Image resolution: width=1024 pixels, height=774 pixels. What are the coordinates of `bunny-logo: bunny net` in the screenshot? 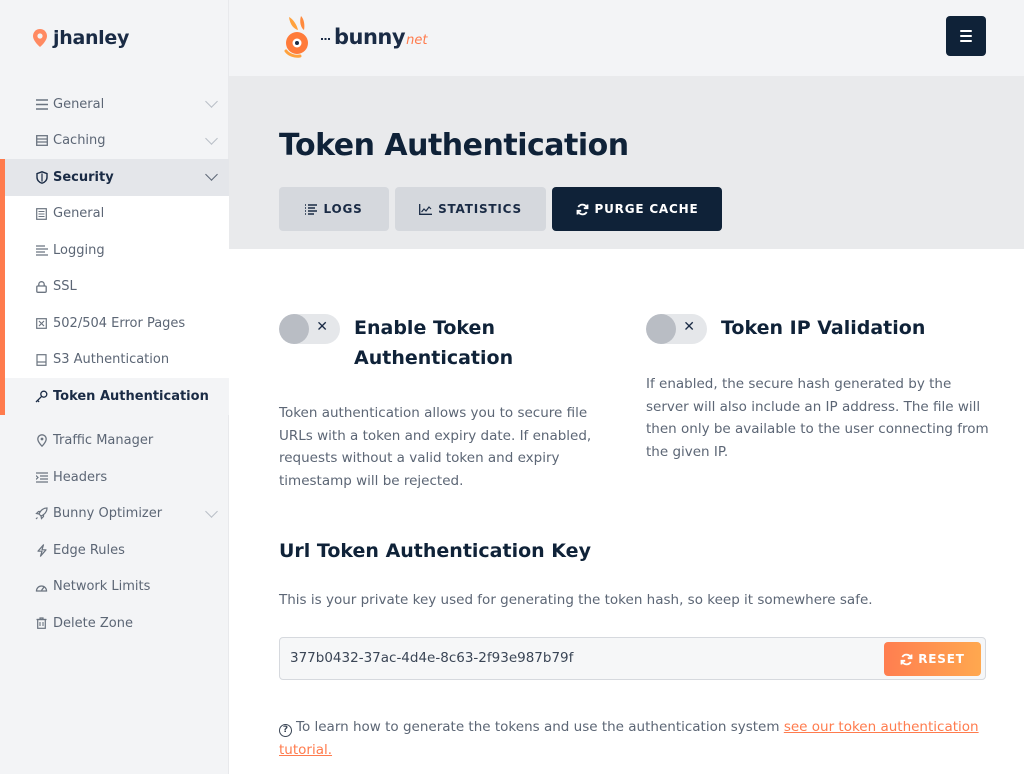 It's located at (353, 37).